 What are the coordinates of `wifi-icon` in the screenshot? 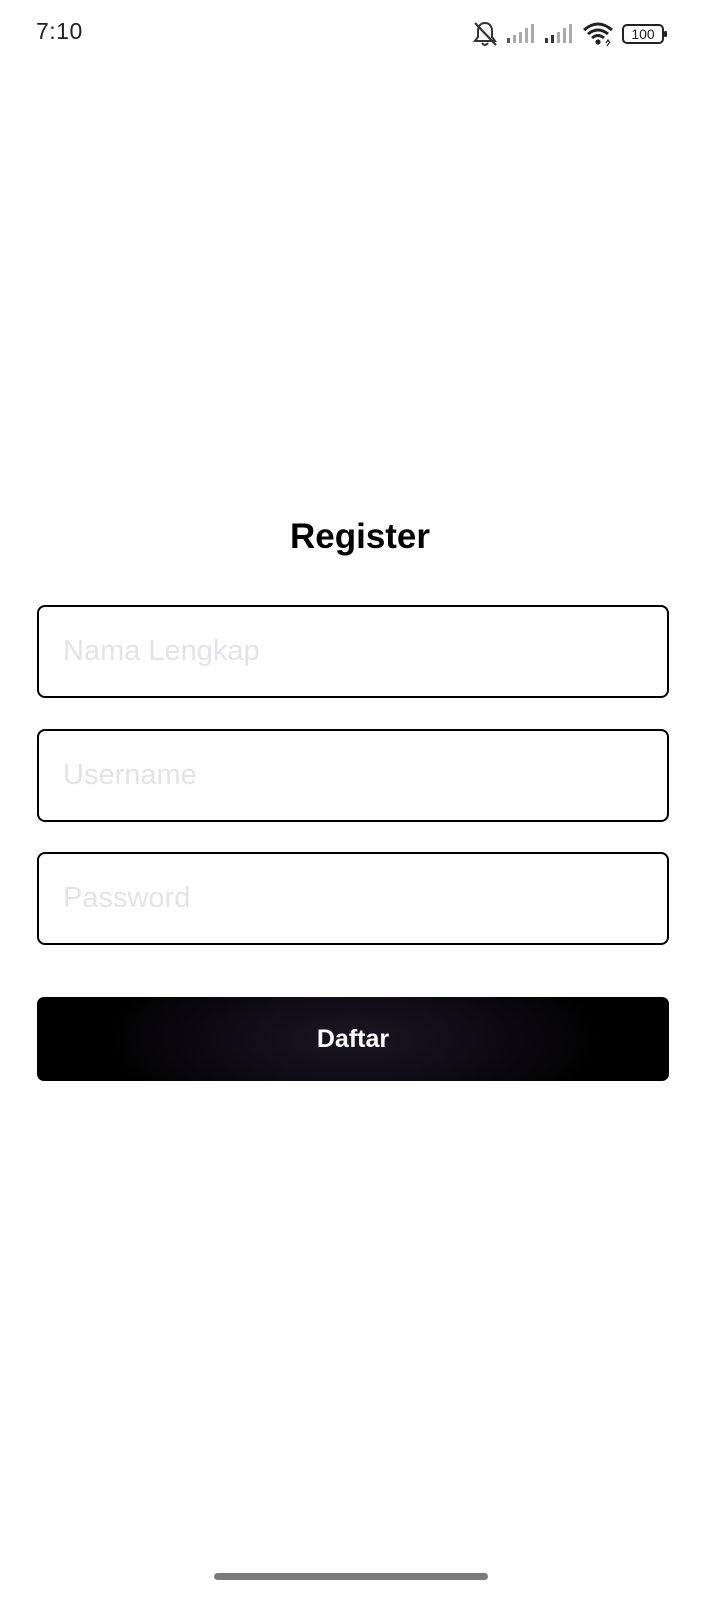 It's located at (598, 34).